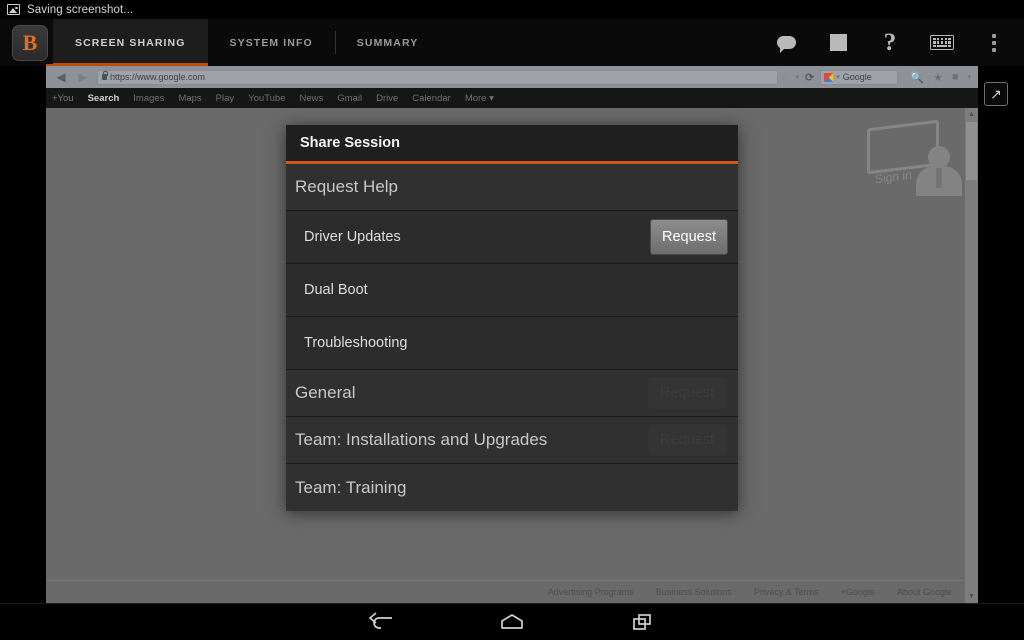 The width and height of the screenshot is (1024, 640). I want to click on bookmark-star-icon: ☆, so click(785, 77).